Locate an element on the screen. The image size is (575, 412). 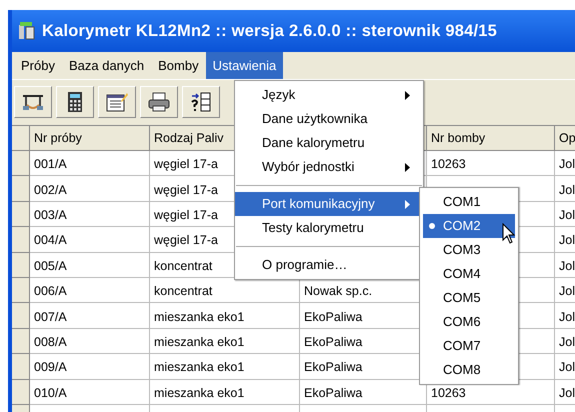
table-cell: 003/A is located at coordinates (90, 215).